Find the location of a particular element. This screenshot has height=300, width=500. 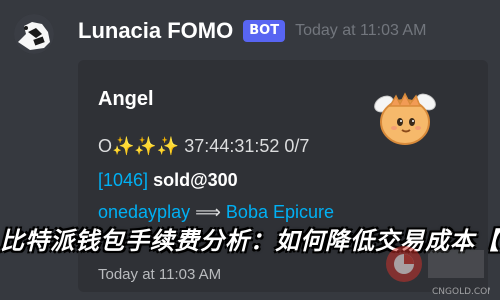

avatar-image is located at coordinates (34, 34).